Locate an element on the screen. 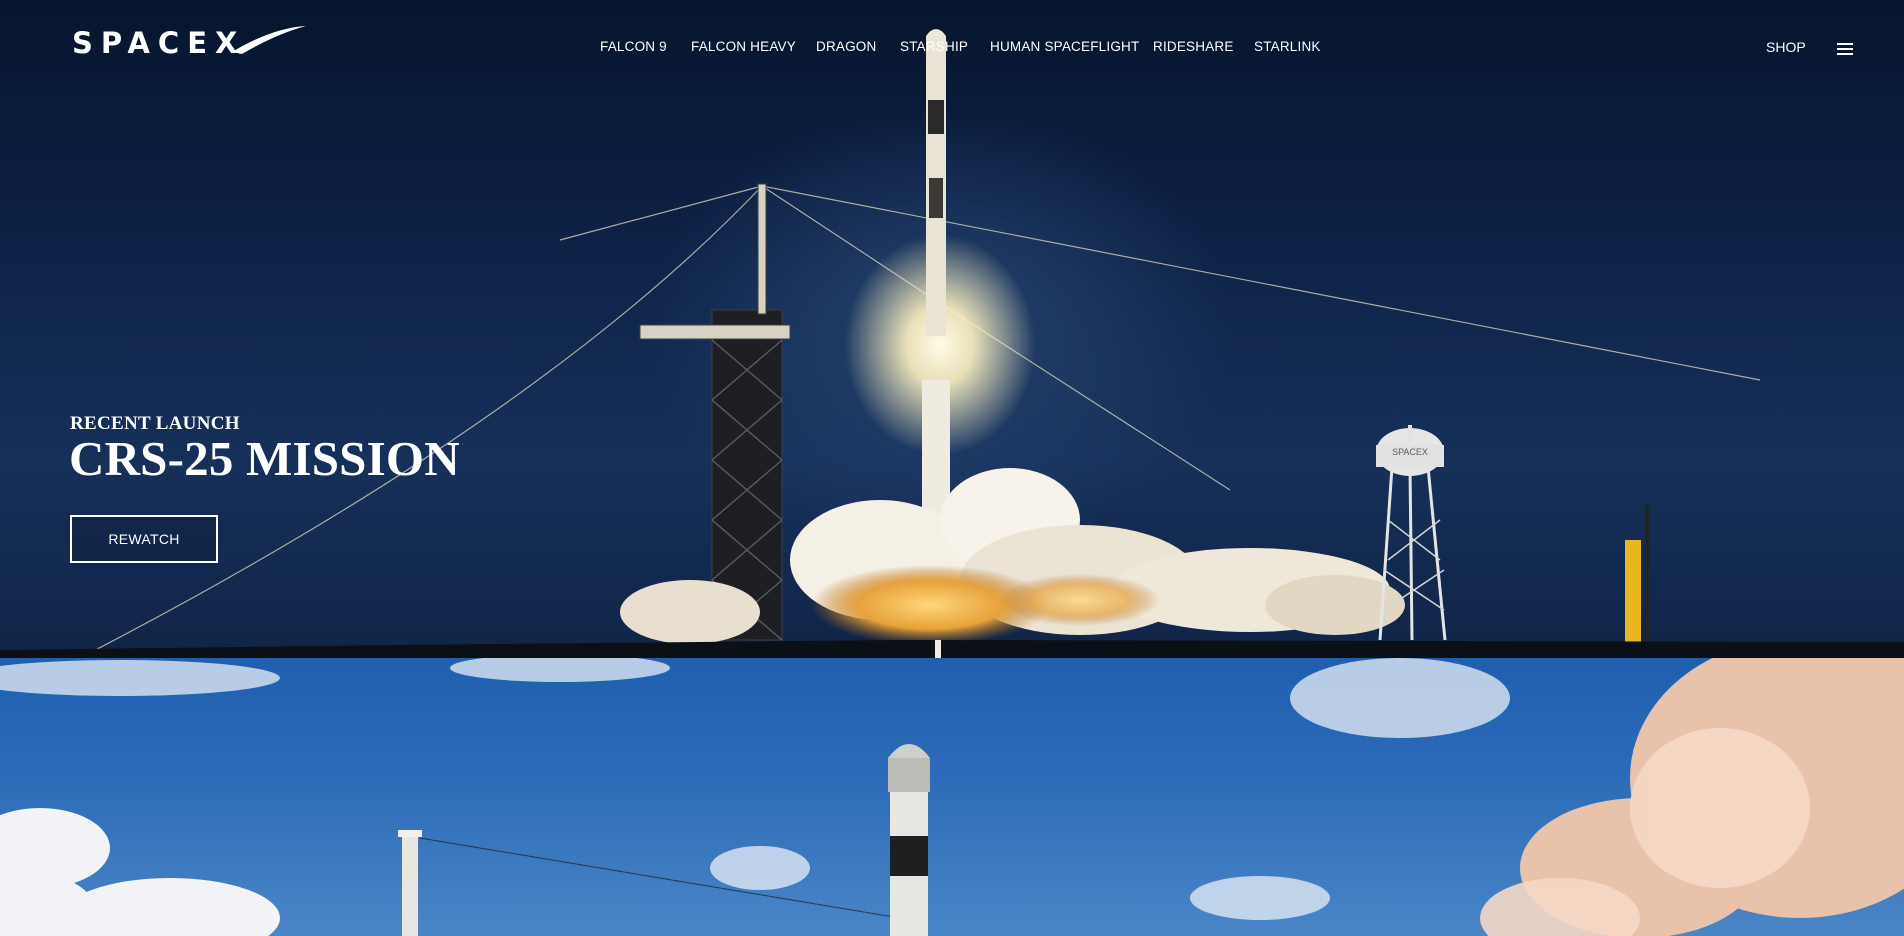 This screenshot has height=936, width=1904. water-tower-label: SPACEX is located at coordinates (1410, 452).